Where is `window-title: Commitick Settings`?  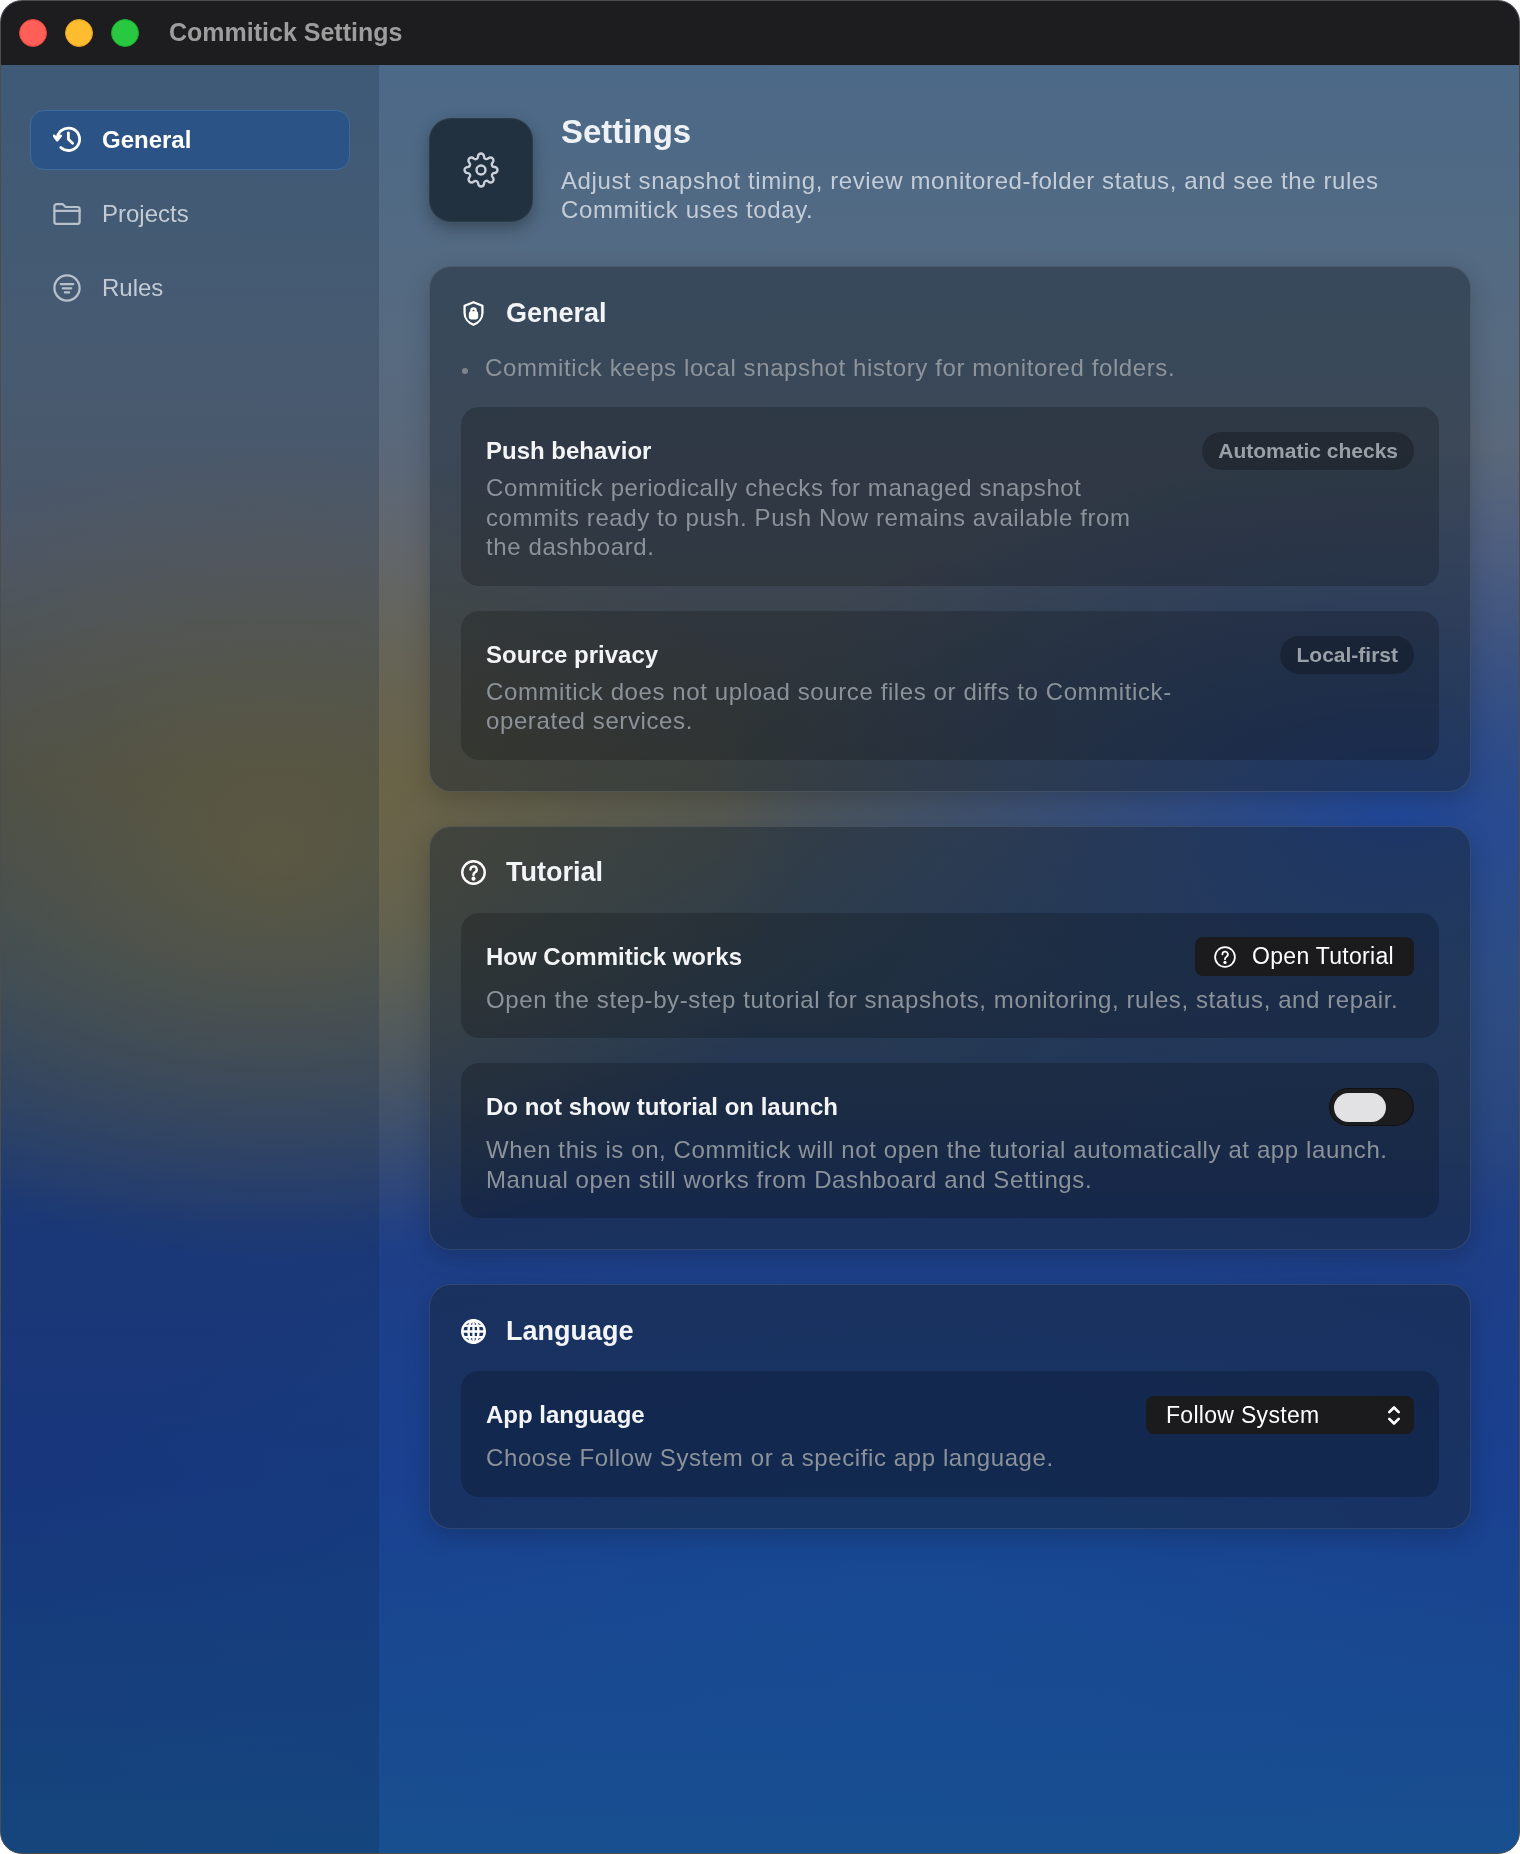
window-title: Commitick Settings is located at coordinates (286, 33).